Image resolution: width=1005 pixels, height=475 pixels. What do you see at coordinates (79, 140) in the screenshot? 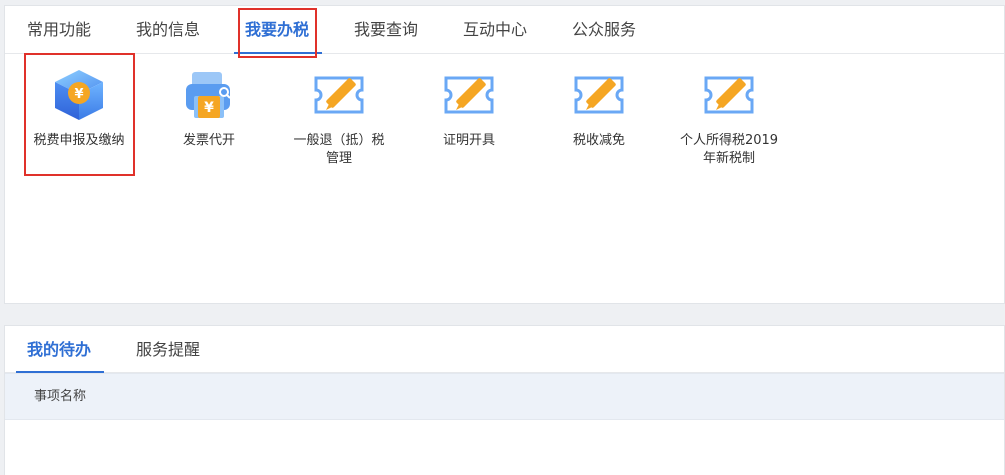
I see `func-label: 税费申报及缴纳` at bounding box center [79, 140].